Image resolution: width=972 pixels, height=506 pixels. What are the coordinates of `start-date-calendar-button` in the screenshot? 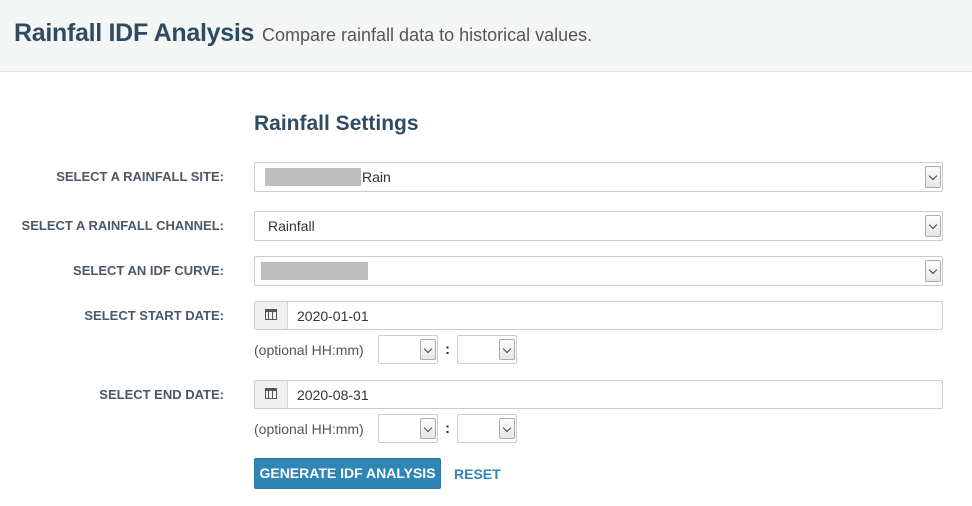 It's located at (271, 315).